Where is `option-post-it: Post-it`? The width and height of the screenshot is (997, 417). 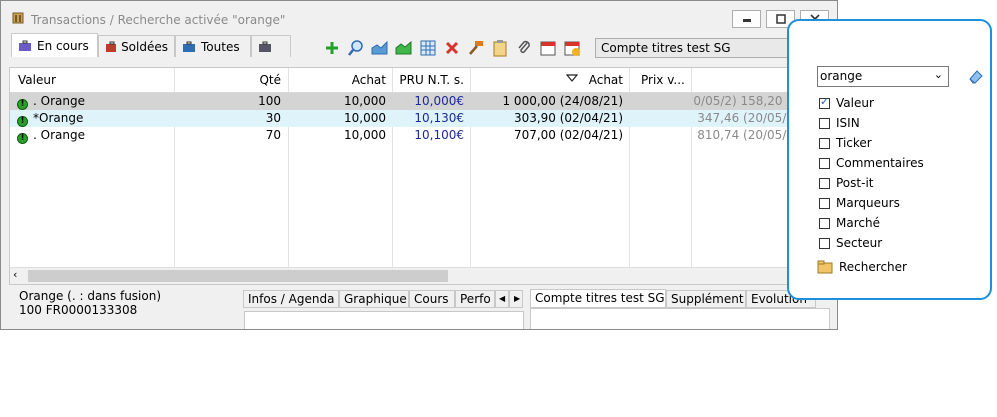
option-post-it: Post-it is located at coordinates (846, 183).